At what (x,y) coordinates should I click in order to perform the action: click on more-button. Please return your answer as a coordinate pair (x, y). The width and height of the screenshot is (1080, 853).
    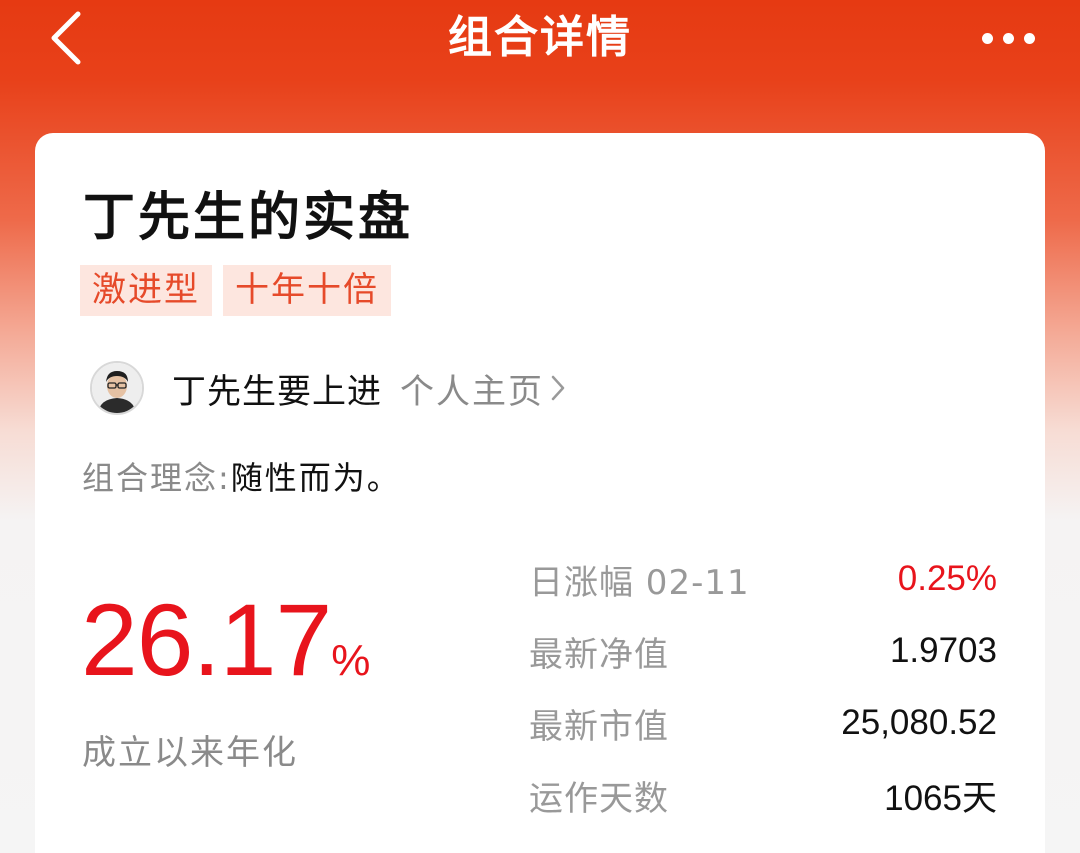
    Looking at the image, I should click on (1008, 38).